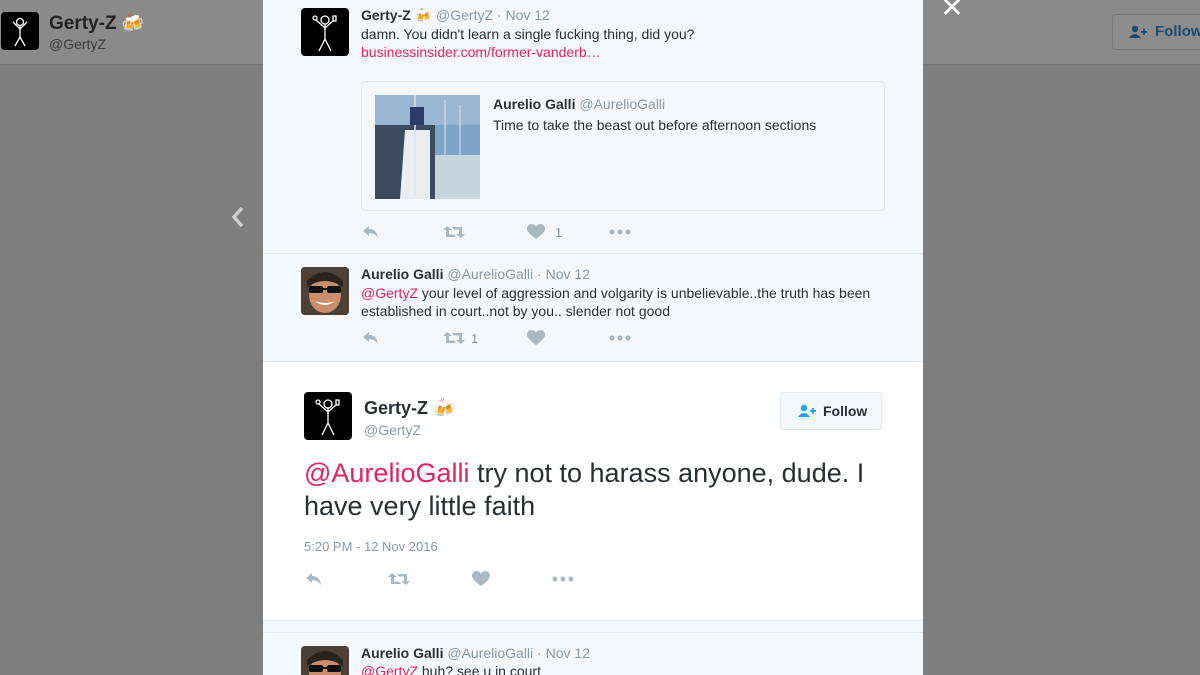  What do you see at coordinates (464, 15) in the screenshot?
I see `author-handle: @GertyZ` at bounding box center [464, 15].